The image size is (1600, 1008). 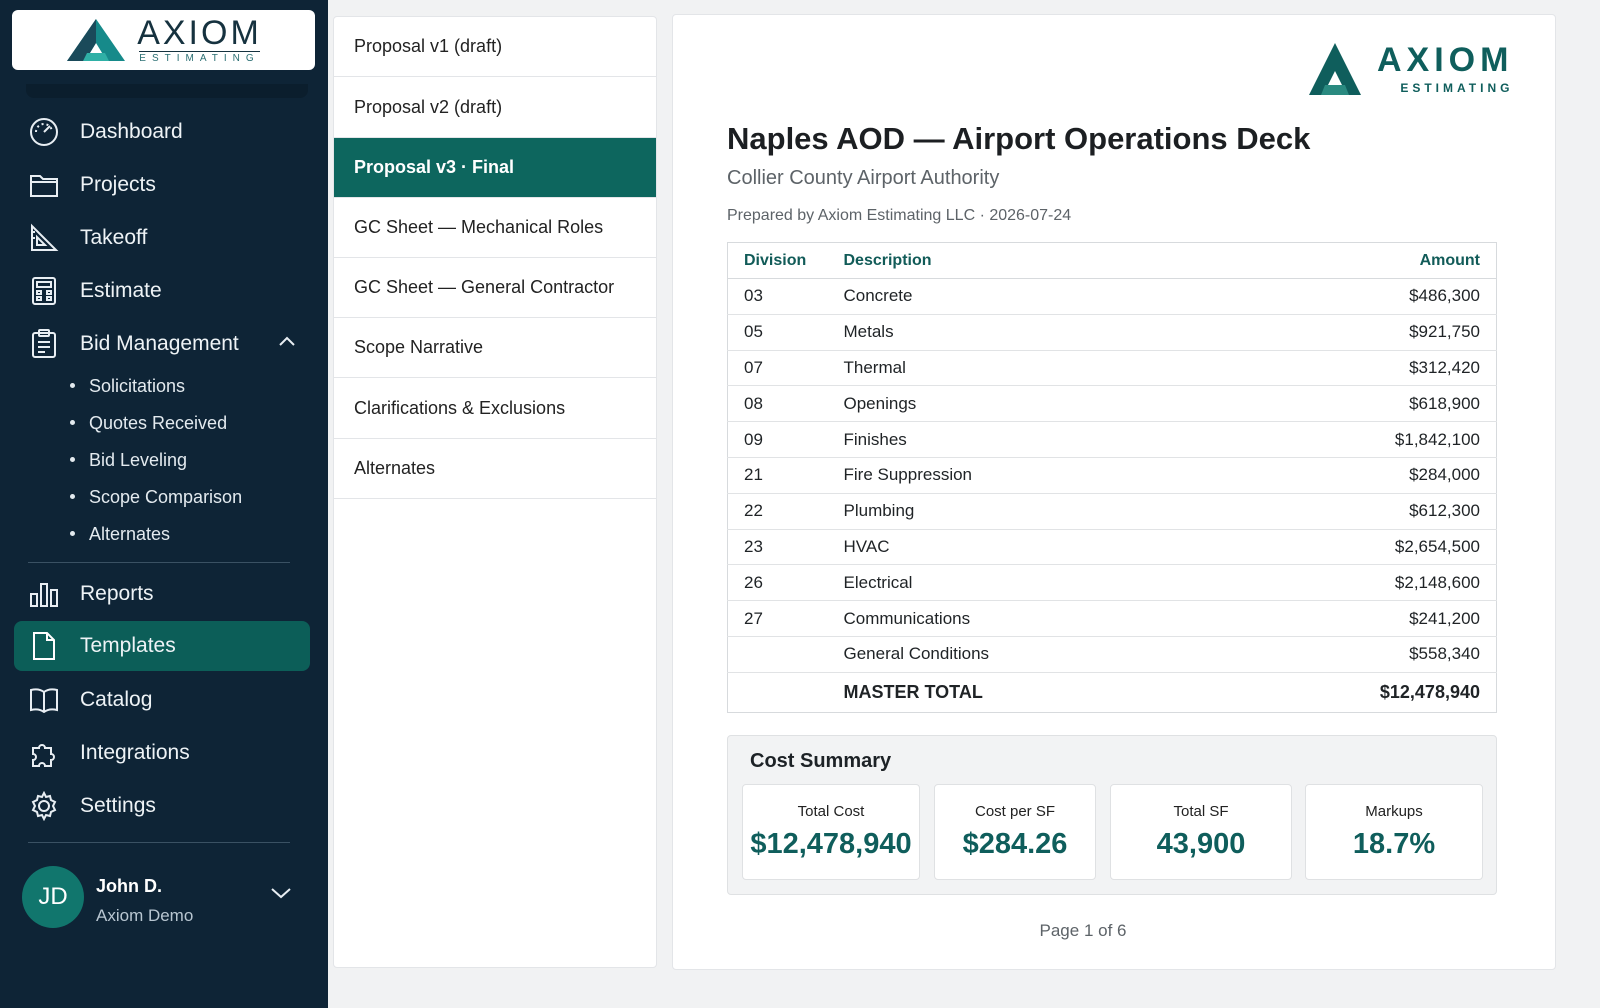 I want to click on col-division: Division, so click(x=785, y=260).